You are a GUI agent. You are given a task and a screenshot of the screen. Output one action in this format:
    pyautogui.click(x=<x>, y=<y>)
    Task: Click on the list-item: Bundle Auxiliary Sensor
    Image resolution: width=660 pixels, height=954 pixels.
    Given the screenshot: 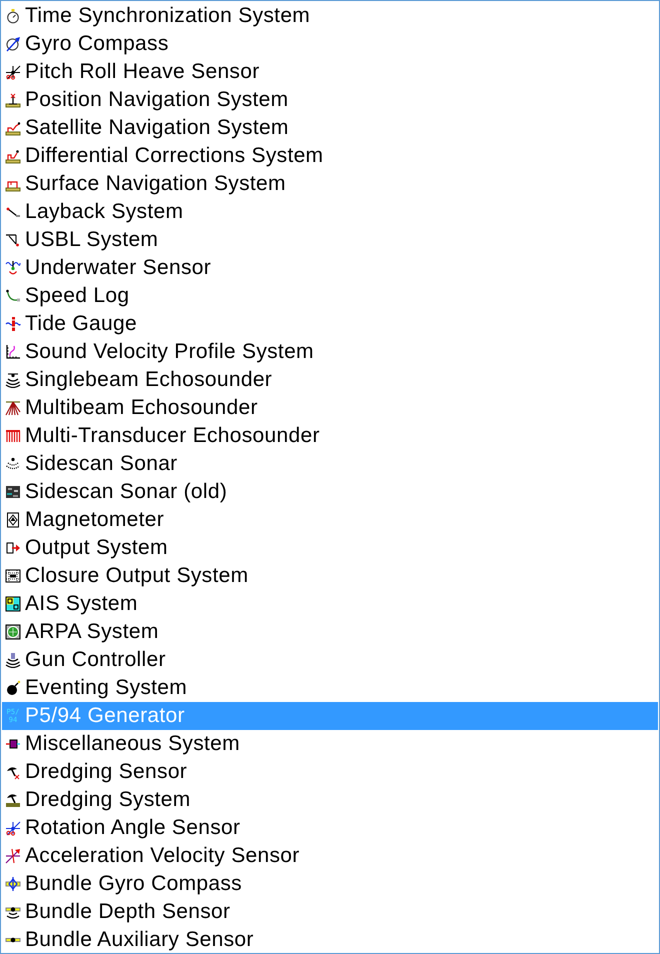 What is the action you would take?
    pyautogui.click(x=330, y=939)
    